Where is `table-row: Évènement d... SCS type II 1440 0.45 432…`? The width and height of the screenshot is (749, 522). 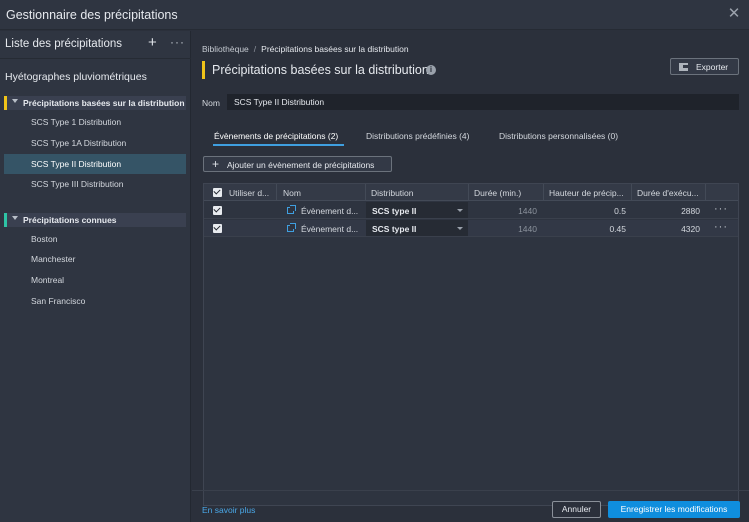 table-row: Évènement d... SCS type II 1440 0.45 432… is located at coordinates (471, 228).